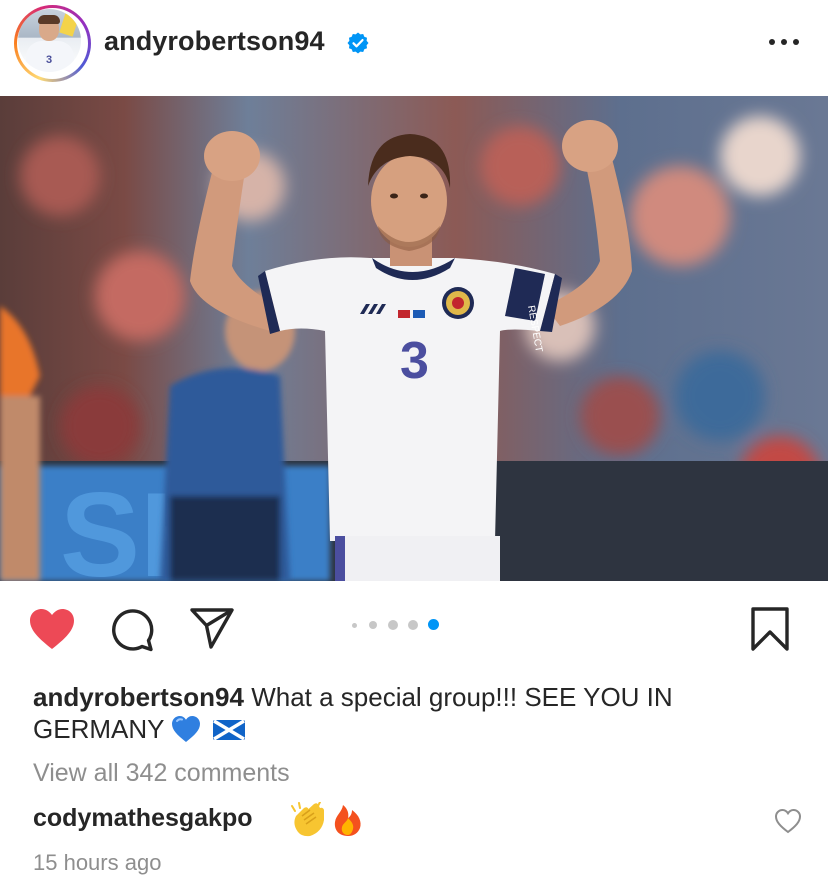 This screenshot has width=828, height=890. I want to click on avatar: 3, so click(49, 40).